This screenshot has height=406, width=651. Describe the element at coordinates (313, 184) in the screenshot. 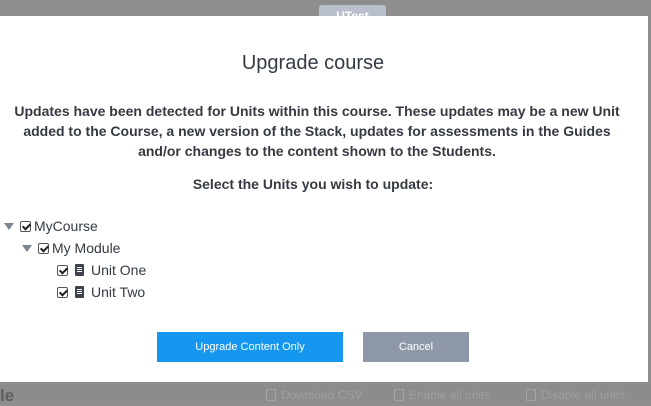

I see `modal-prompt: Select the Units you wish to update:` at that location.